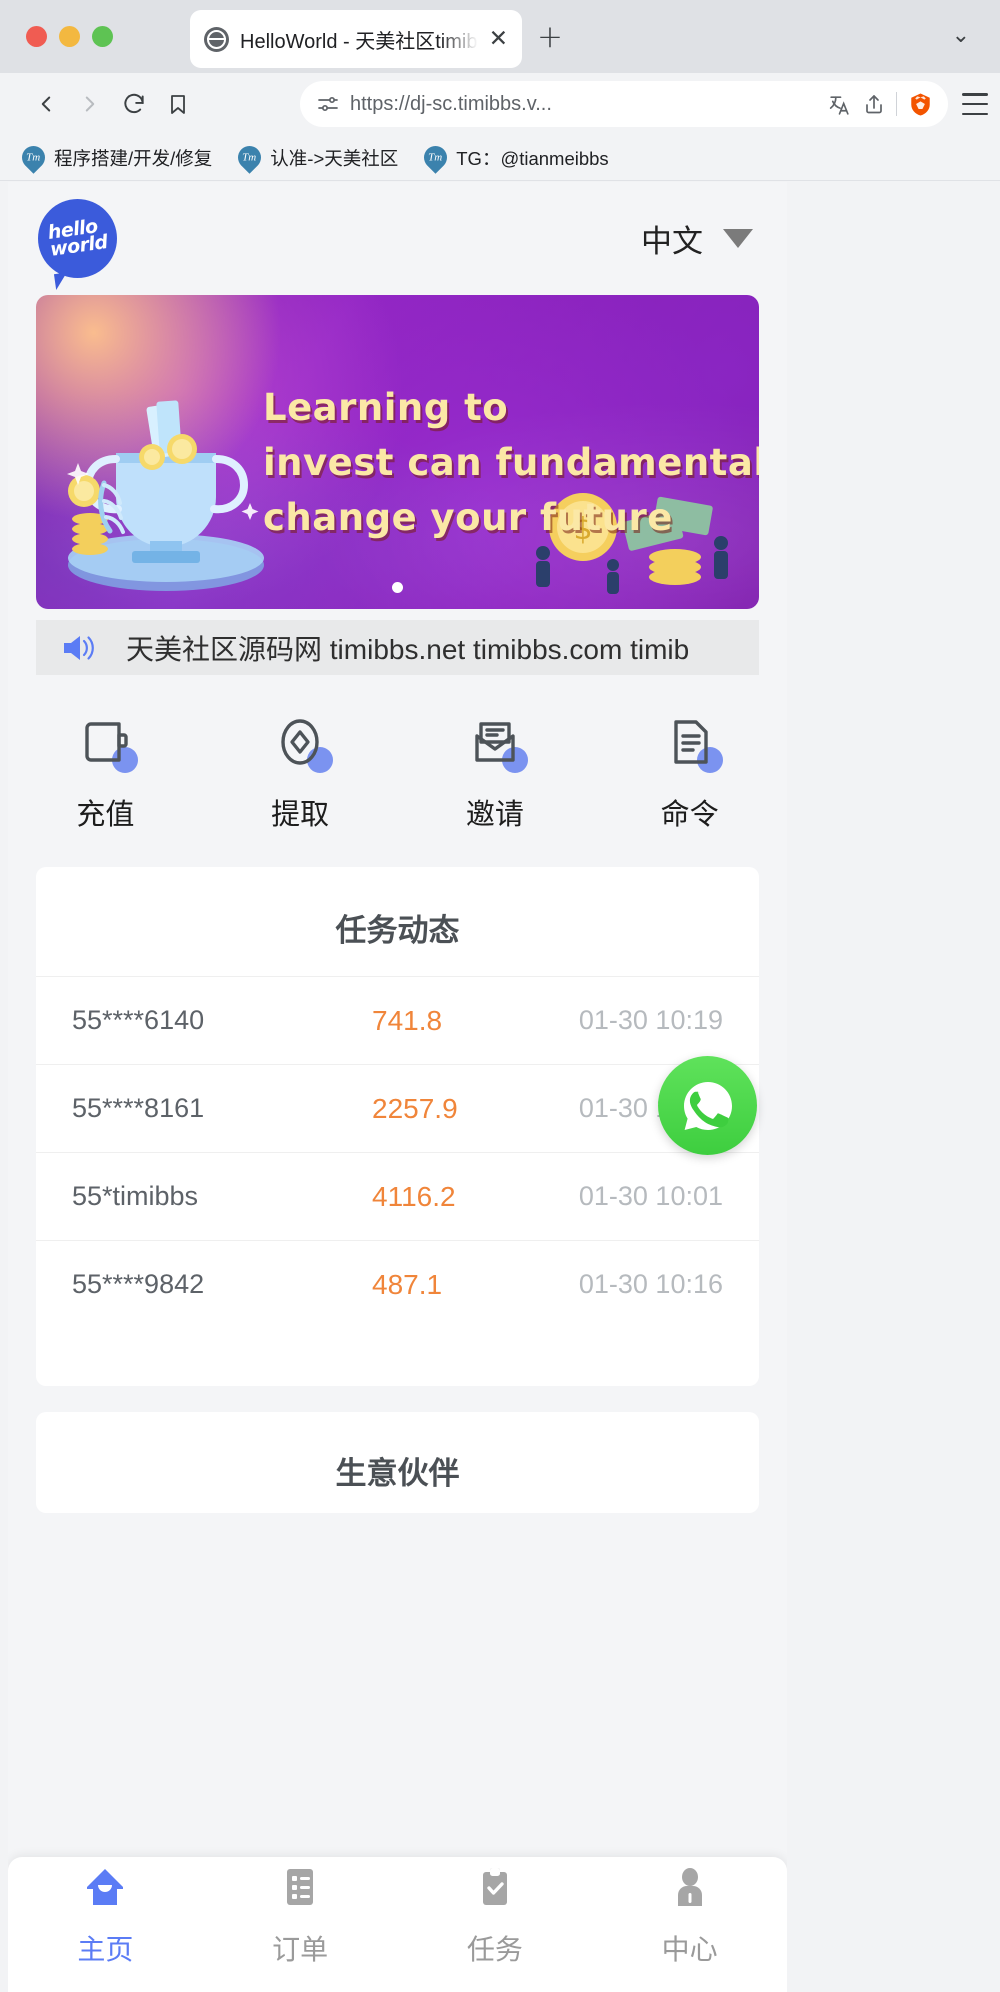 The image size is (1000, 1992). Describe the element at coordinates (689, 815) in the screenshot. I see `quick-menu-label: 命令` at that location.